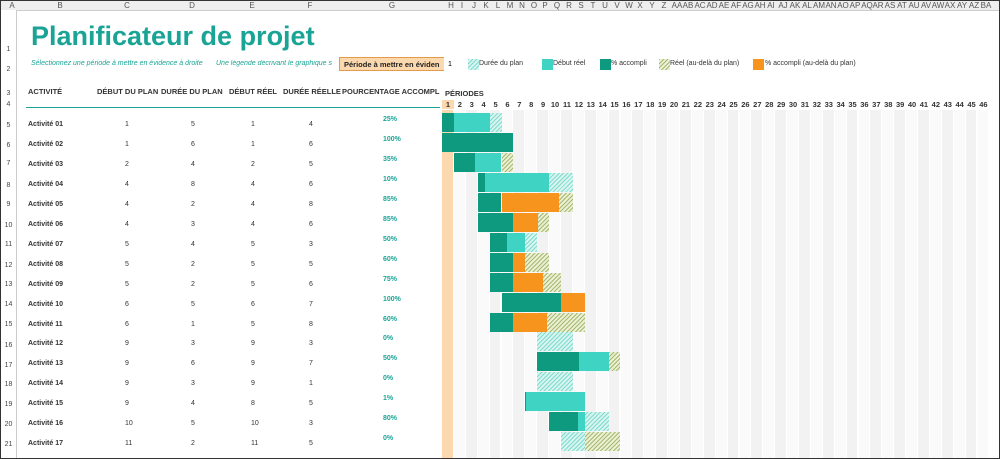 This screenshot has width=1000, height=459. What do you see at coordinates (45, 144) in the screenshot?
I see `activity-name: Activité 02` at bounding box center [45, 144].